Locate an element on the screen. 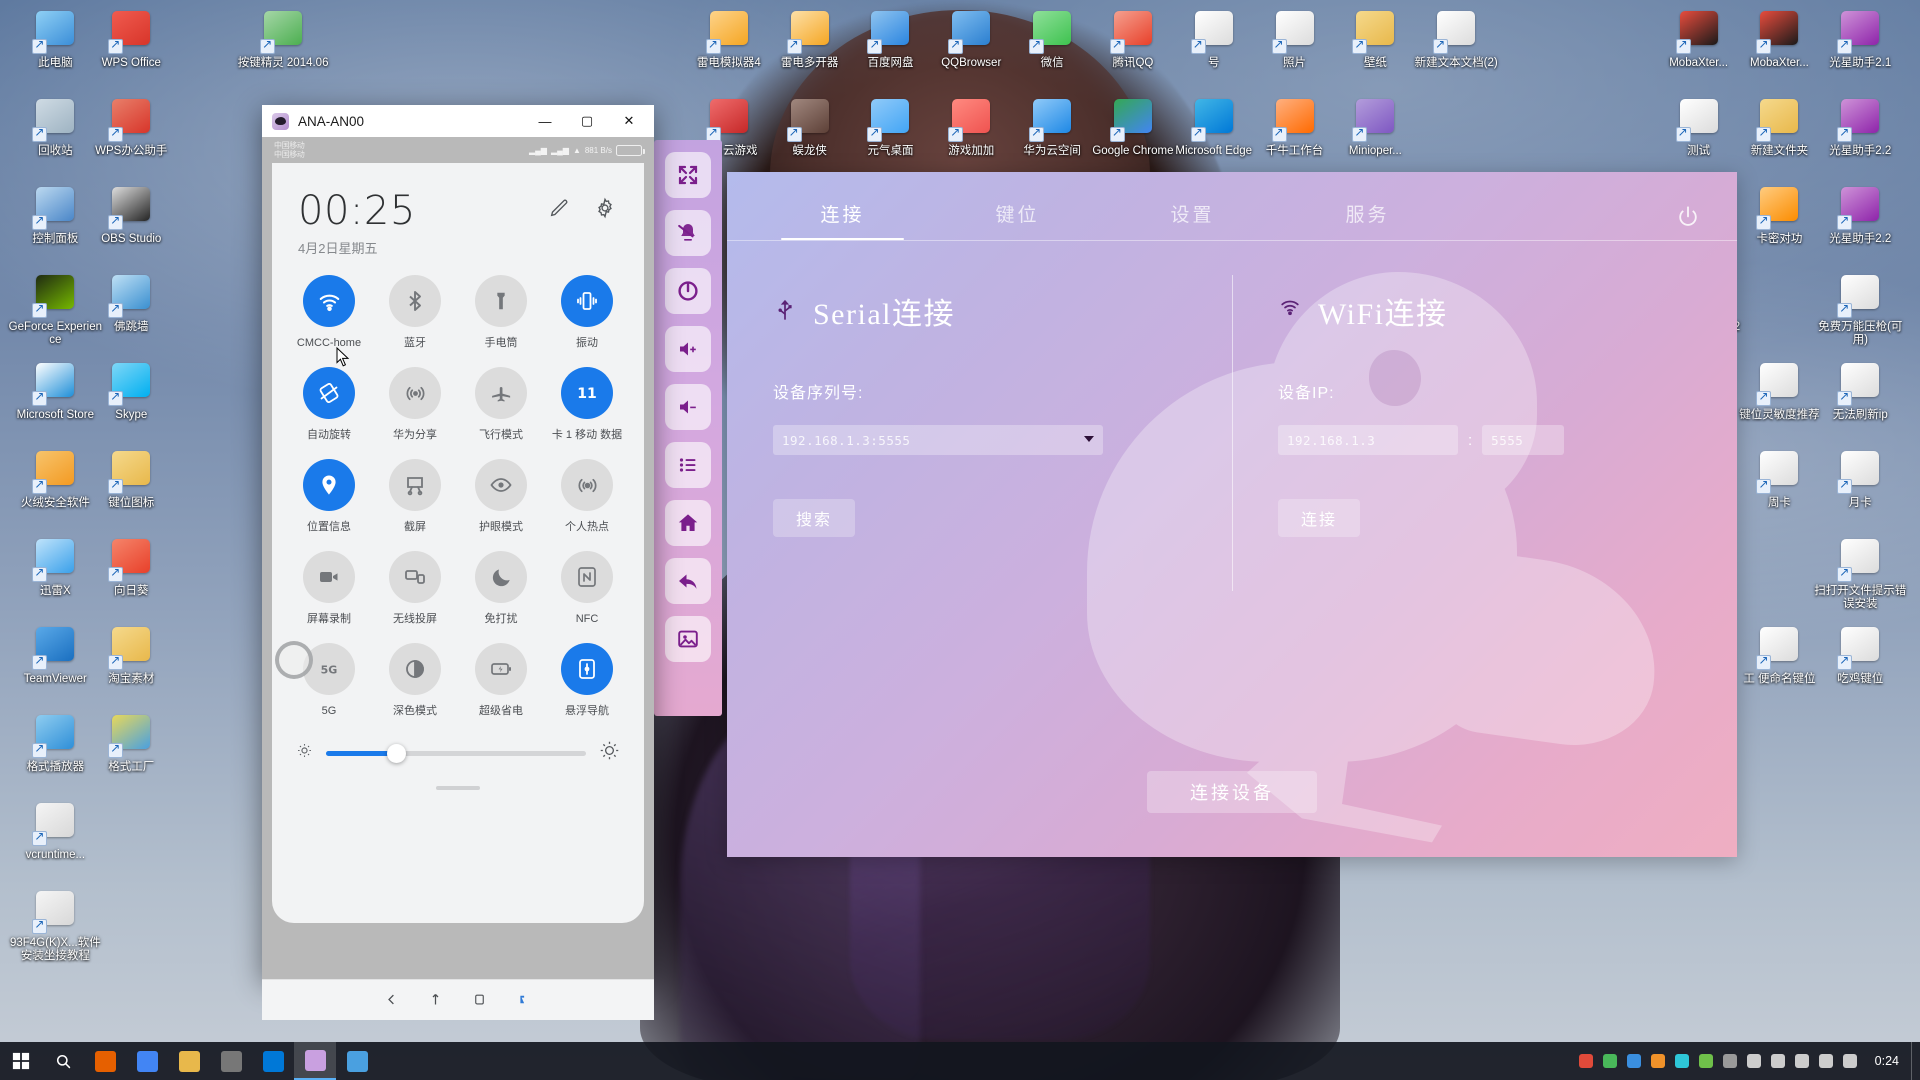 This screenshot has height=1080, width=1920. quick-setting-toggle: 超级省电 is located at coordinates (501, 680).